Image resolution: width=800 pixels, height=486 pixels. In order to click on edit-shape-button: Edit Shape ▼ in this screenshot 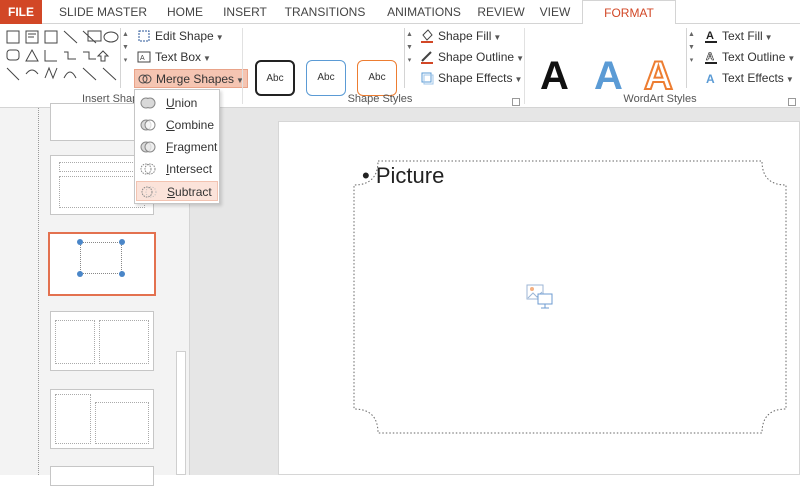, I will do `click(180, 36)`.